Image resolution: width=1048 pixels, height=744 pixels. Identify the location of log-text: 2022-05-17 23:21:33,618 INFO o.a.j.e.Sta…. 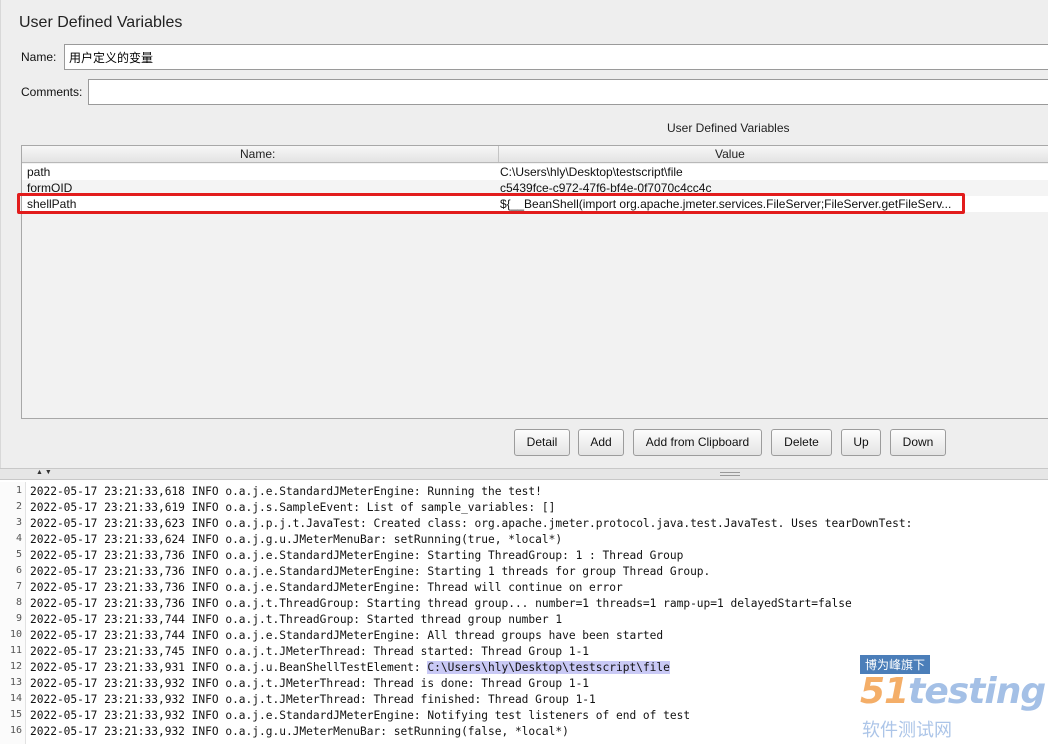
(286, 491).